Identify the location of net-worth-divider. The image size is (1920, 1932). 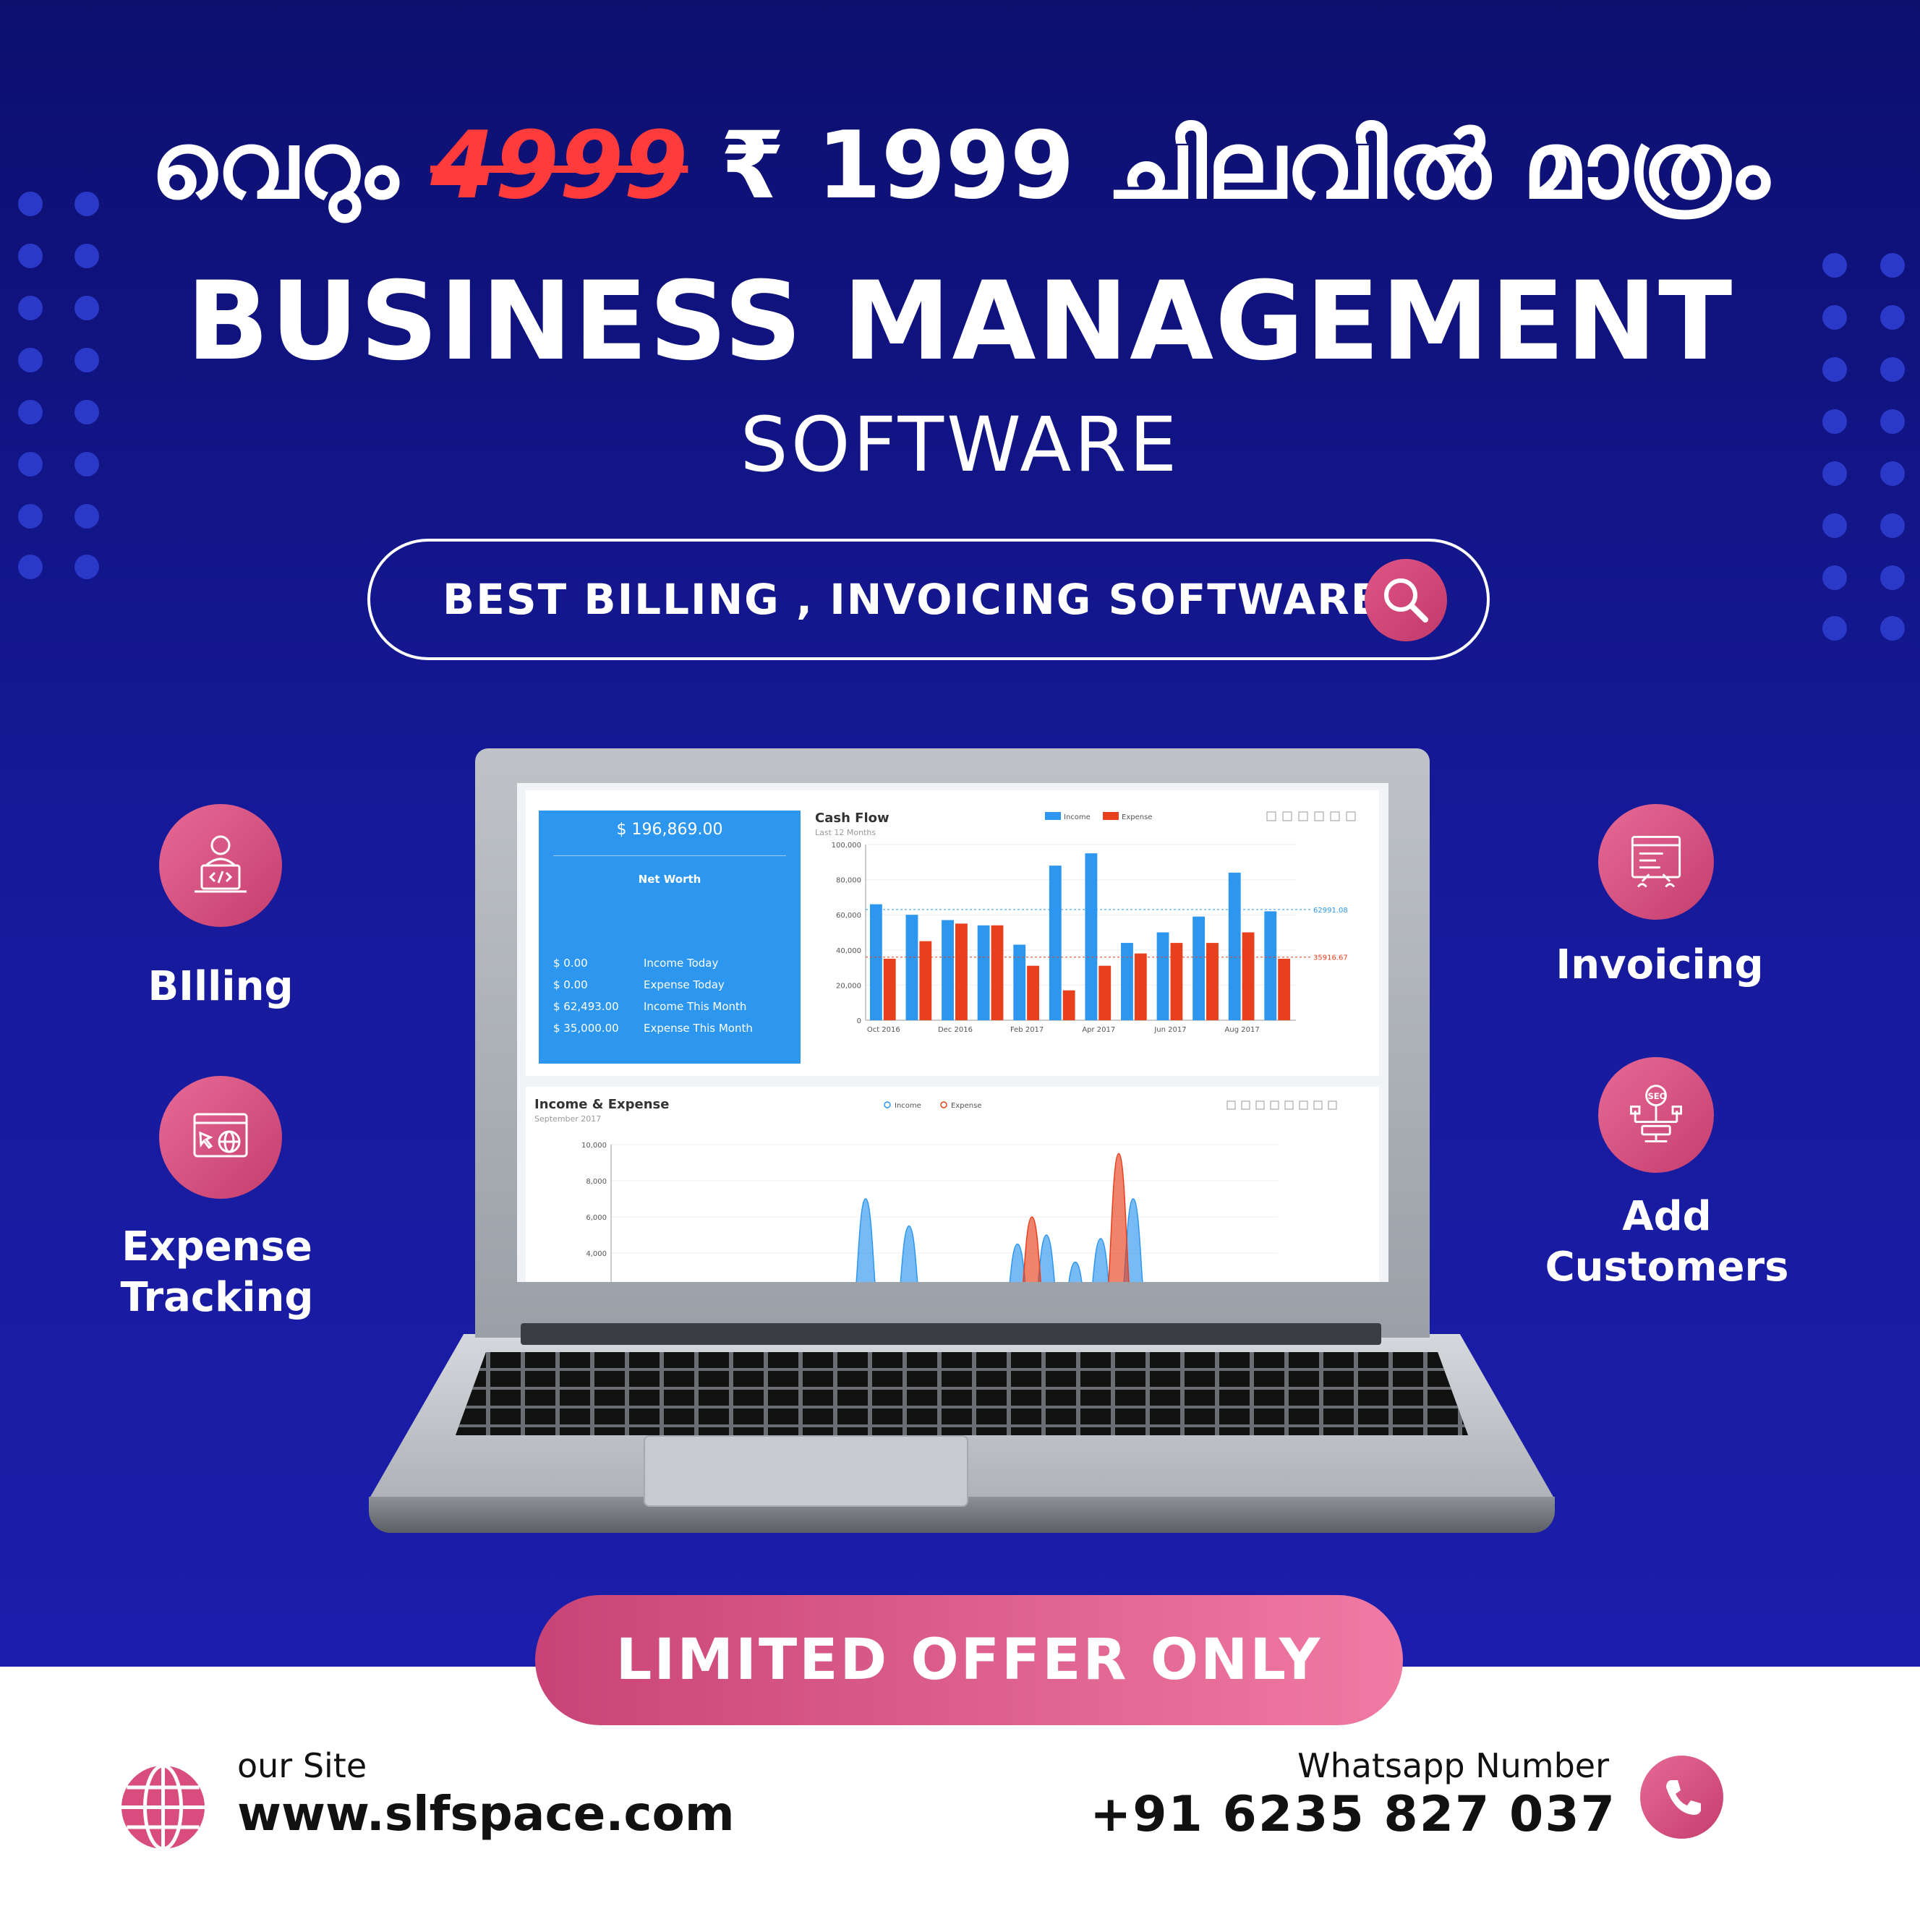
(669, 855).